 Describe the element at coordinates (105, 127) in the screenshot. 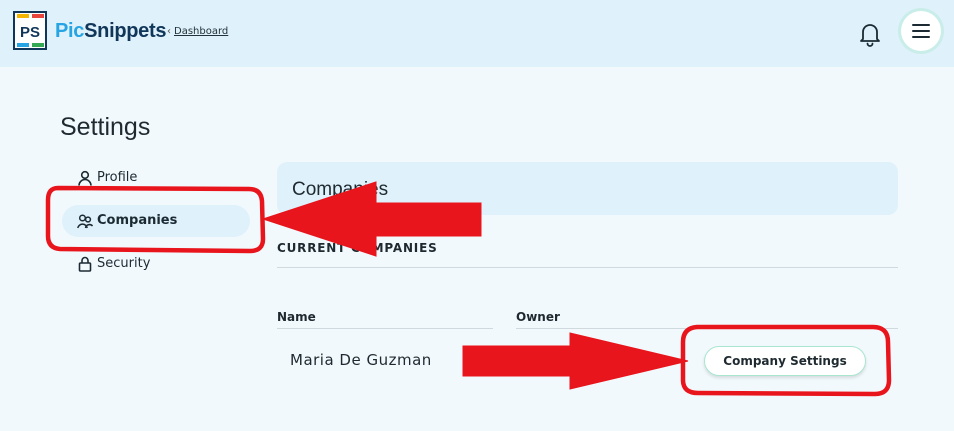

I see `page-title: Settings` at that location.